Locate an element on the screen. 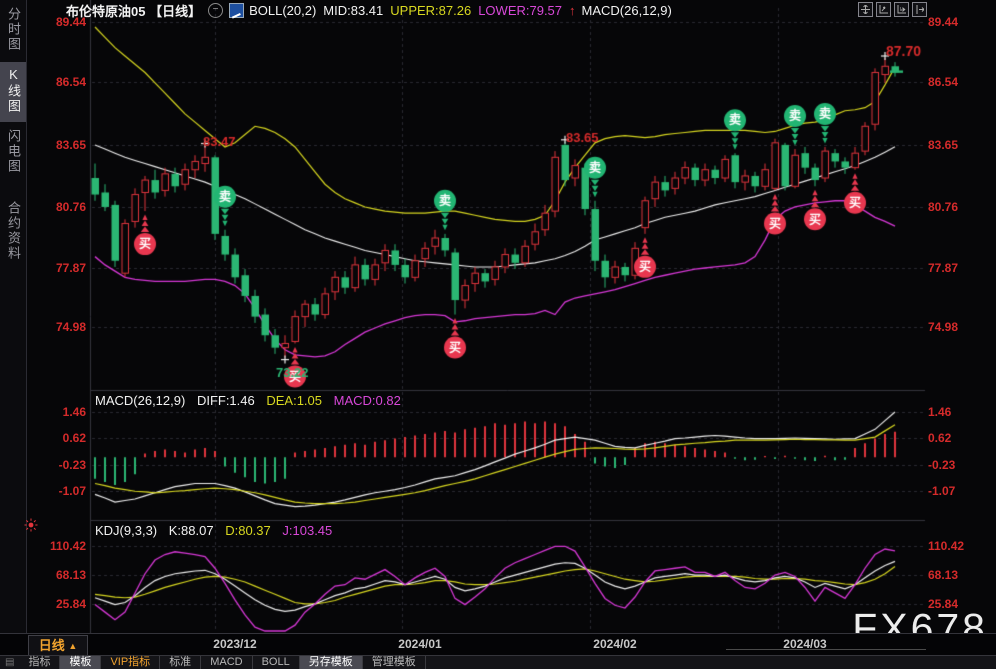 The width and height of the screenshot is (996, 669). indicator-tab-bar: ▤ 指标 模板 VIP指标 标准 MACD BOLL 另存模板 管理模板 is located at coordinates (498, 662).